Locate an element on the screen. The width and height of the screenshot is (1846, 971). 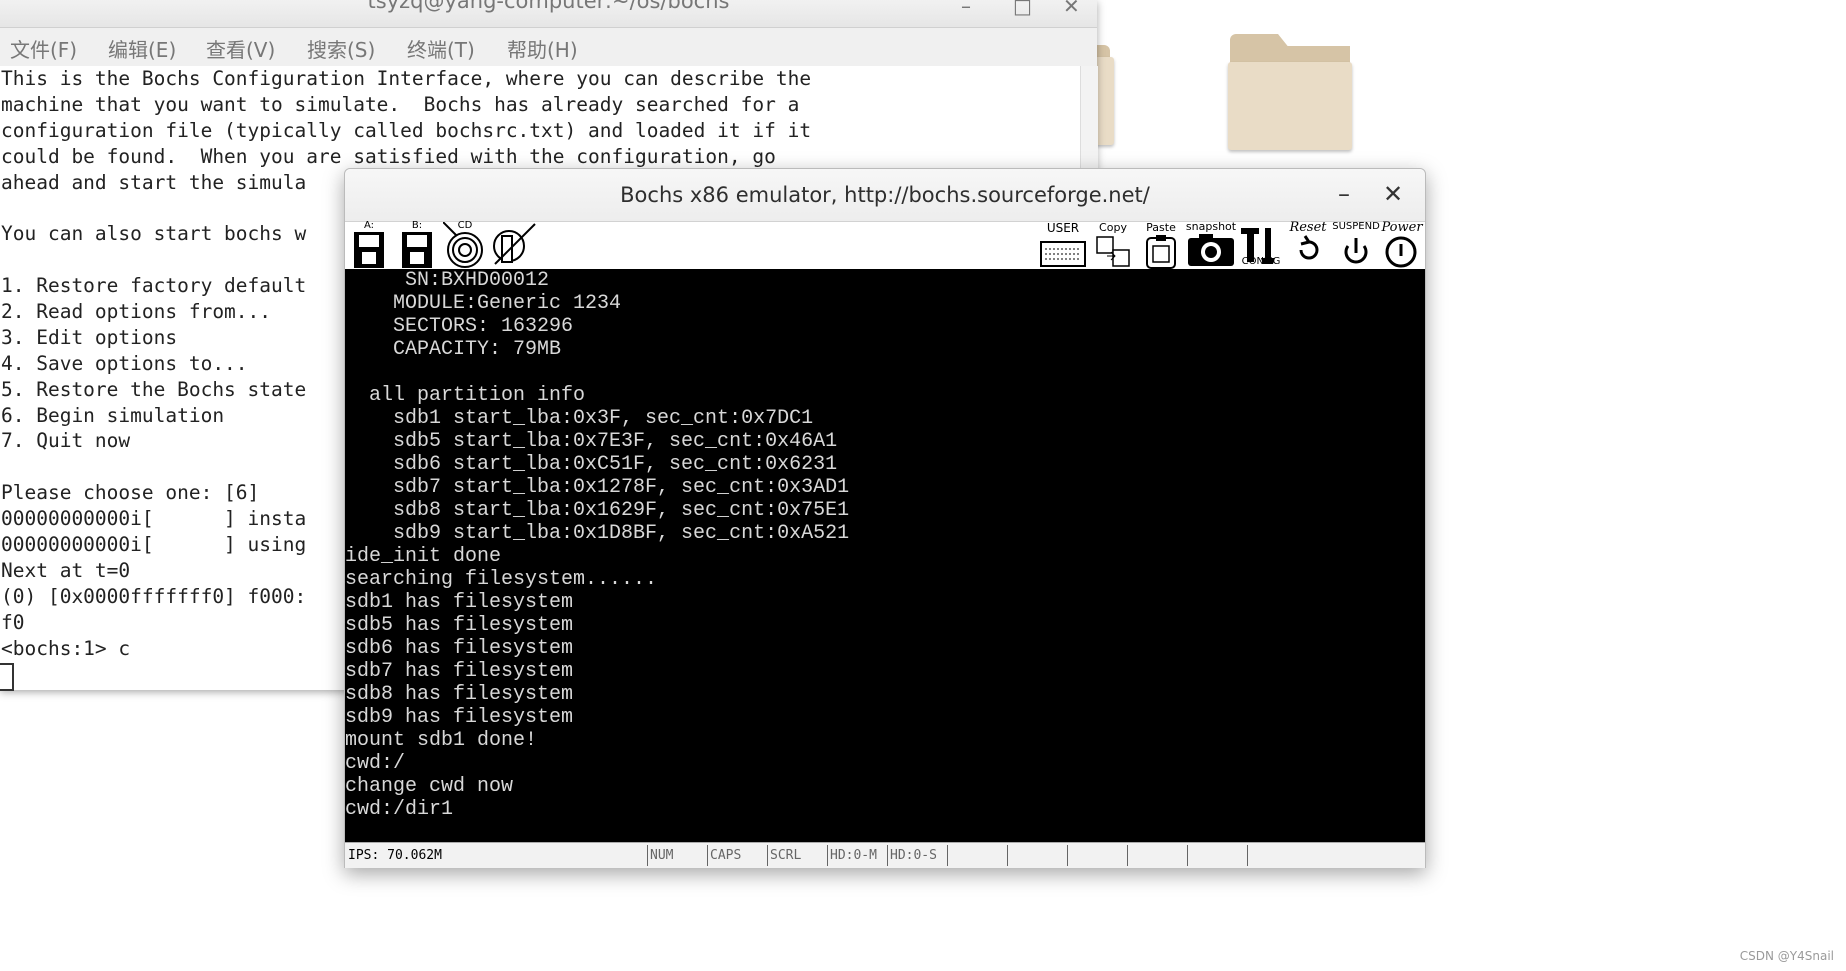
reset-button: Reset is located at coordinates (1308, 244).